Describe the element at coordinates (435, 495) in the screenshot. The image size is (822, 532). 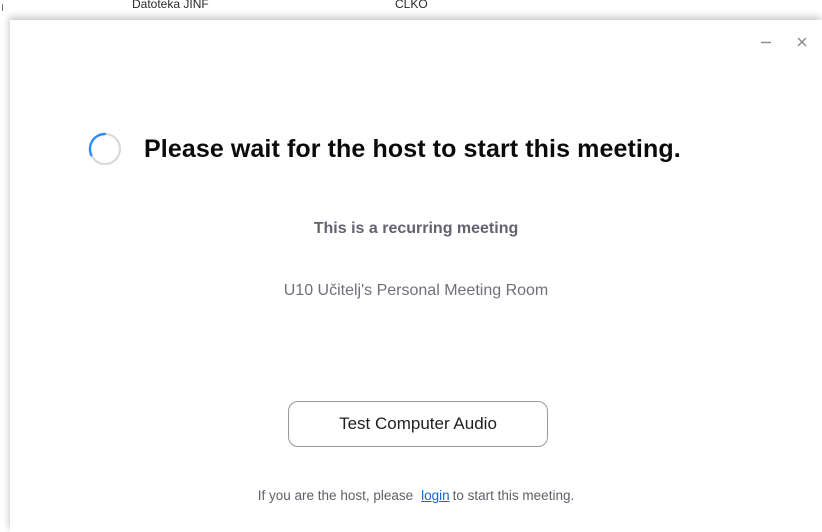
I see `login-link: login` at that location.